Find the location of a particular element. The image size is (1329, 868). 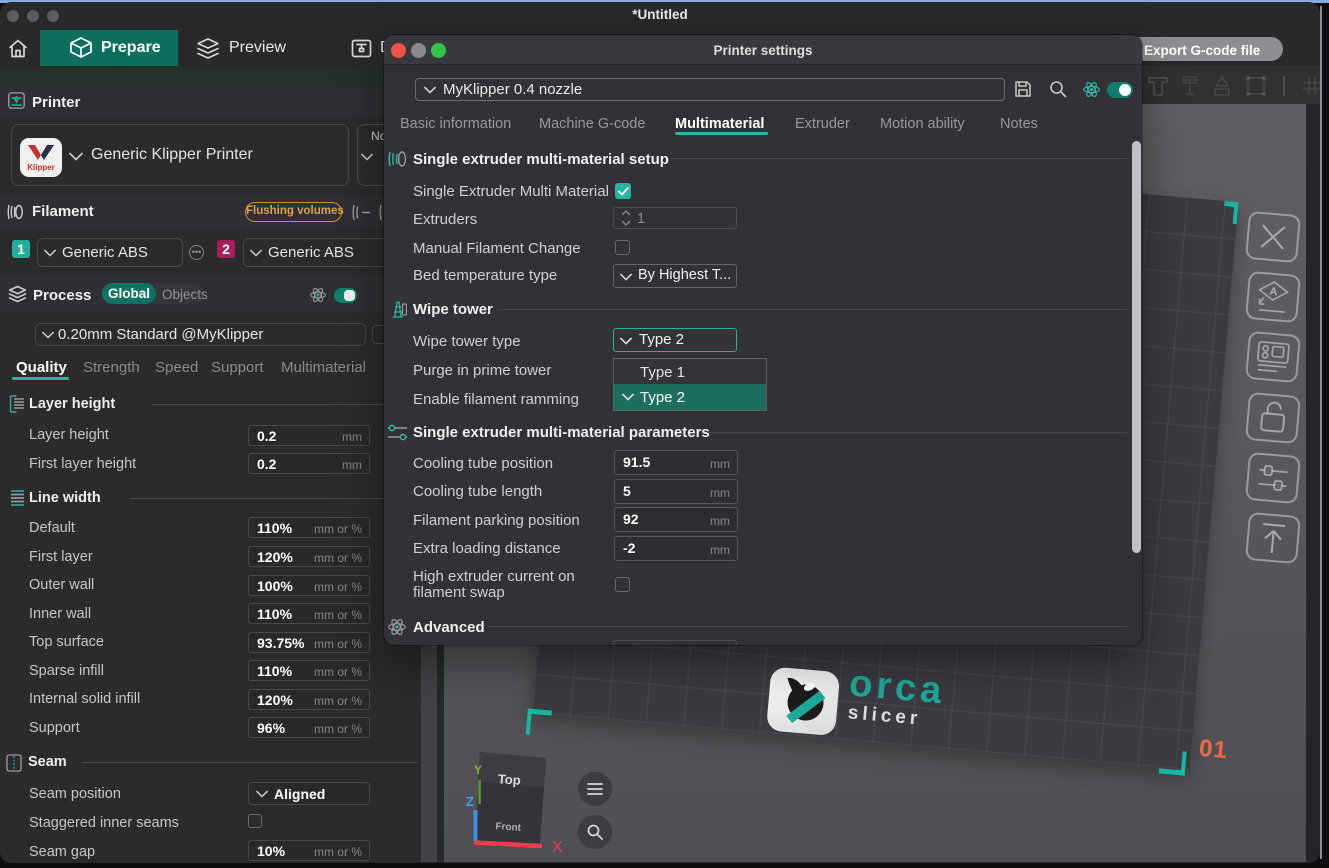

svg-text: A is located at coordinates (1273, 292).